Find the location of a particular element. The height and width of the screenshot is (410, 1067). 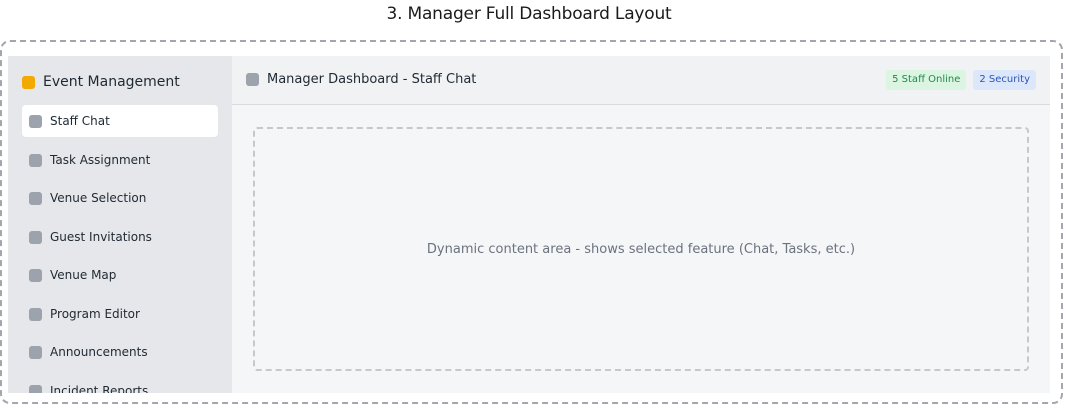

venue-map-icon is located at coordinates (35, 275).